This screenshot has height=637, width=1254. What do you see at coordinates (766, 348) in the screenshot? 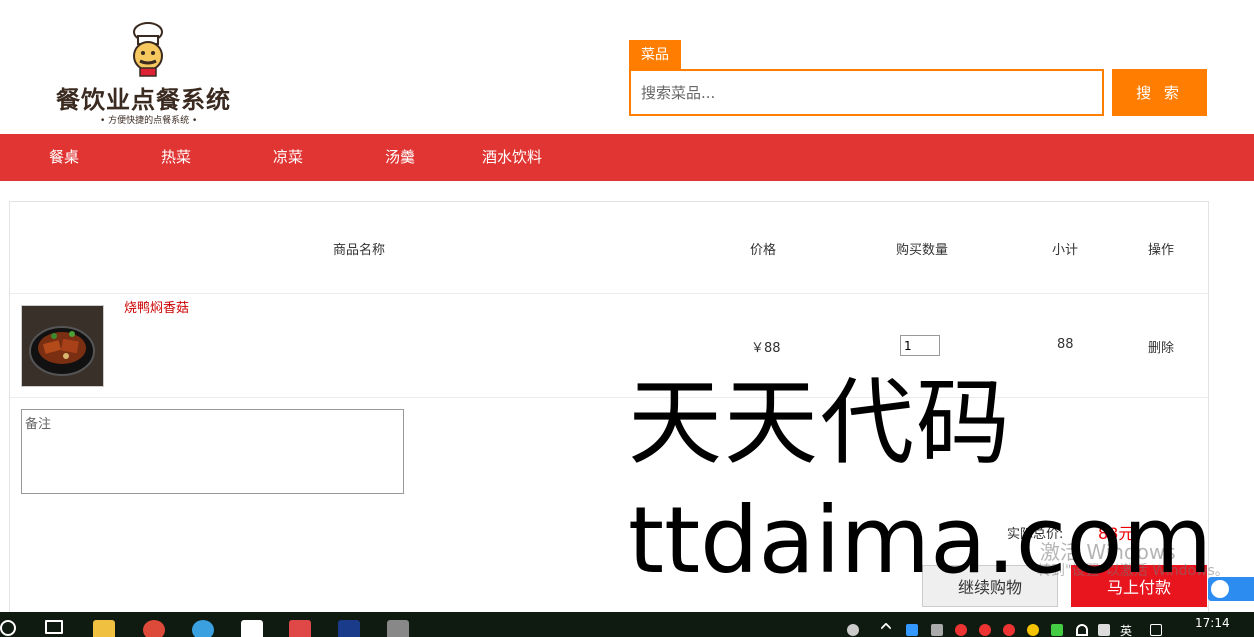
I see `product-price: ￥88` at bounding box center [766, 348].